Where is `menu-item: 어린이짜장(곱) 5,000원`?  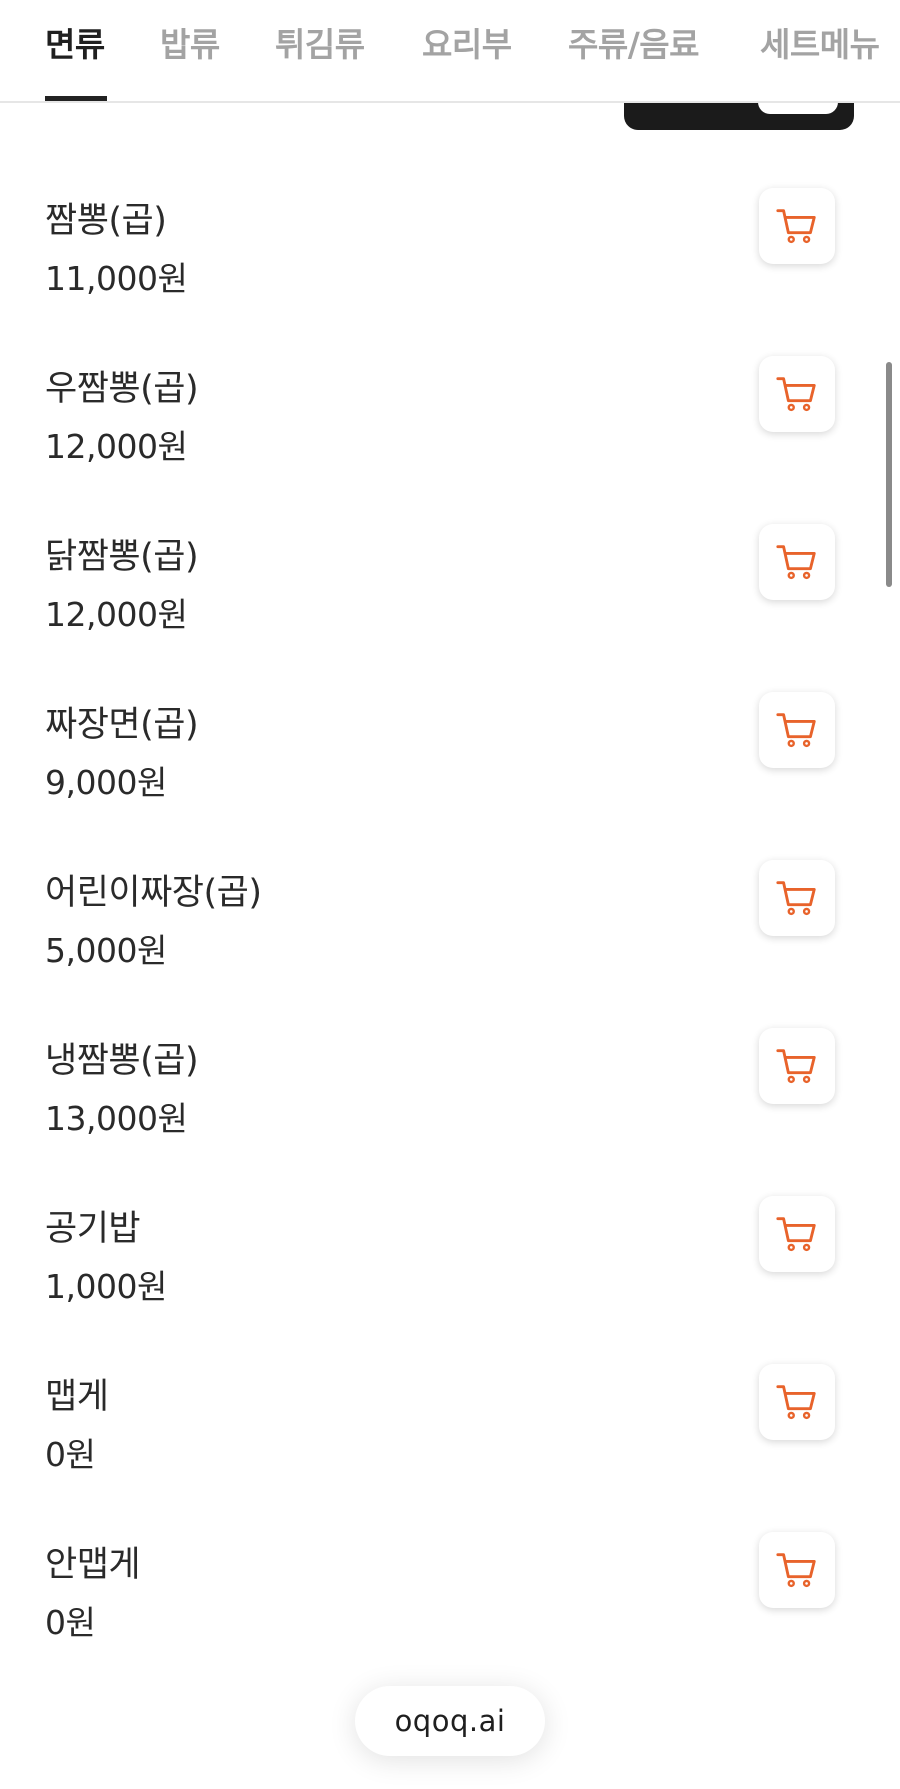
menu-item: 어린이짜장(곱) 5,000원 is located at coordinates (450, 906).